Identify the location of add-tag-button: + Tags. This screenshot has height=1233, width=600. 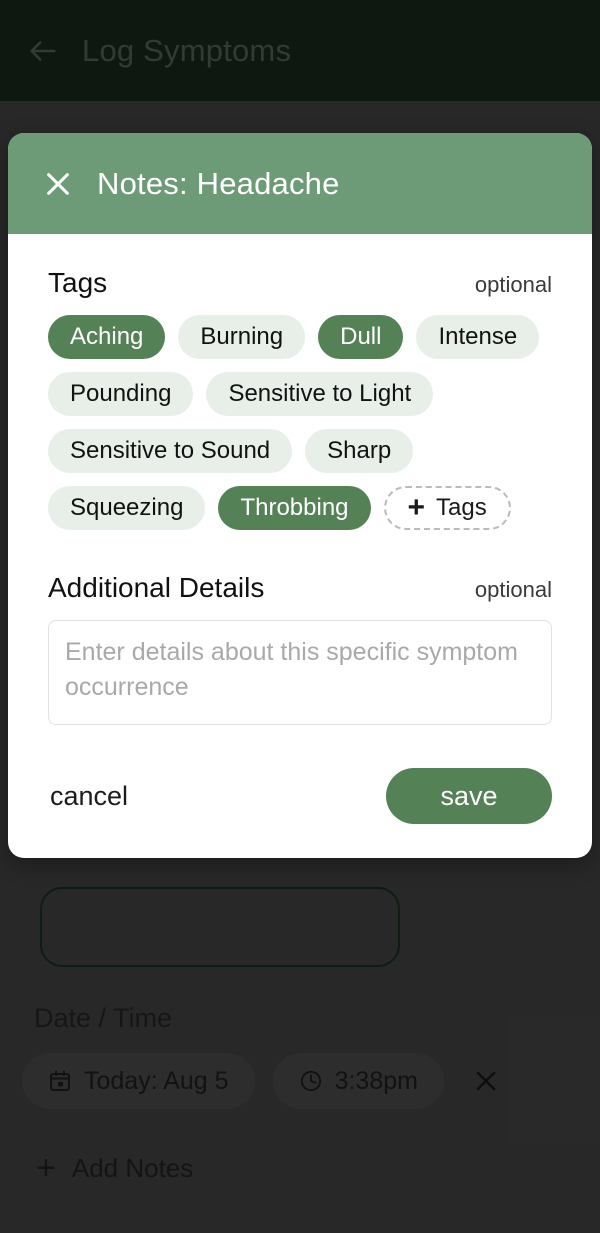
(447, 508).